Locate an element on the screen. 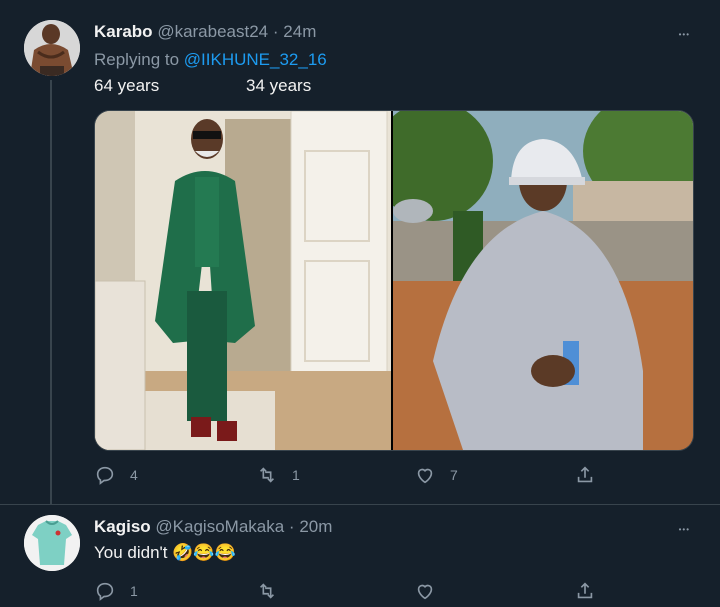  avatar-photo-karabo is located at coordinates (52, 48).